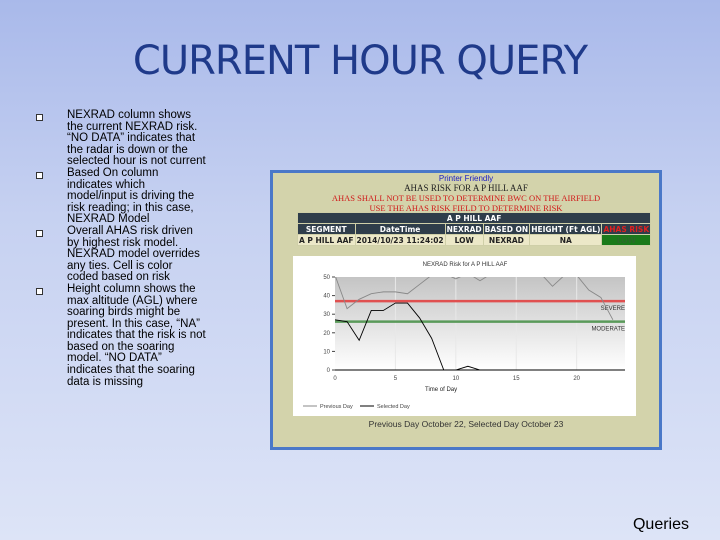 Image resolution: width=720 pixels, height=540 pixels. What do you see at coordinates (326, 352) in the screenshot?
I see `y-tick-label: 10` at bounding box center [326, 352].